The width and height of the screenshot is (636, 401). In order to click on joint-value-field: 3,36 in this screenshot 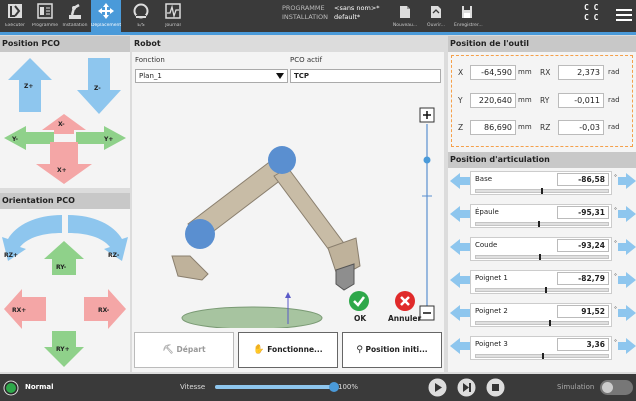, I will do `click(583, 344)`.